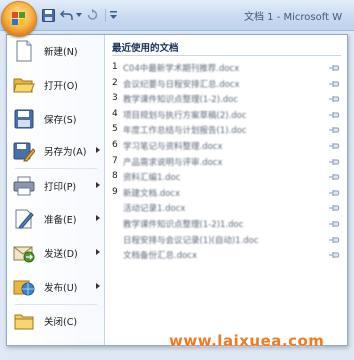 The image size is (354, 360). Describe the element at coordinates (66, 15) in the screenshot. I see `undo-icon` at that location.